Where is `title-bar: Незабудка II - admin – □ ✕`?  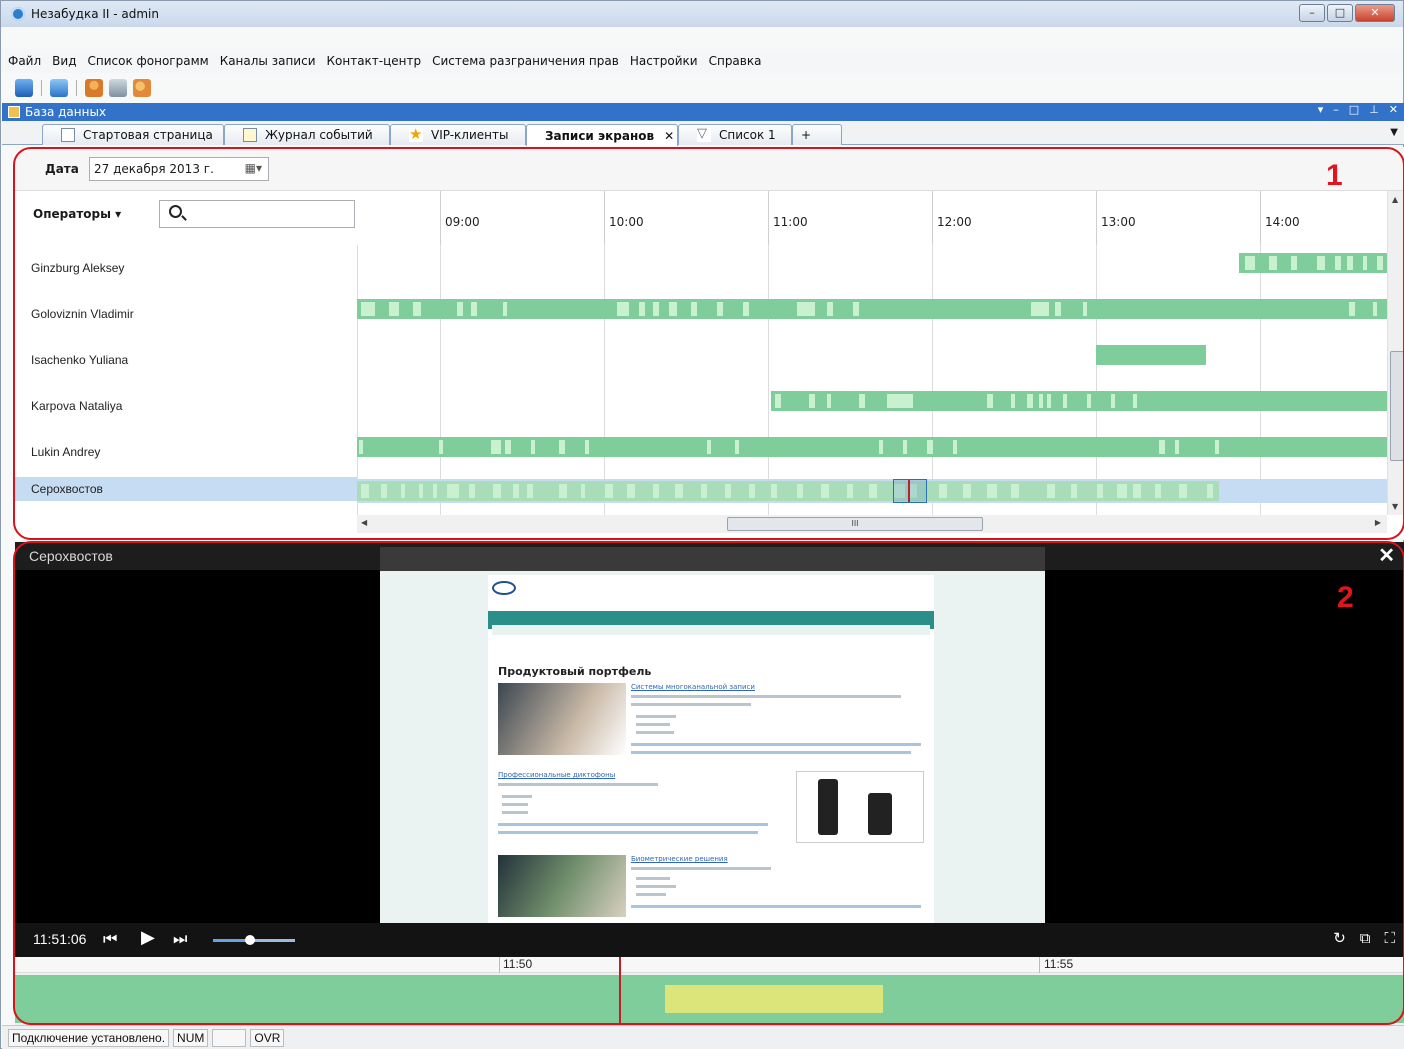 title-bar: Незабудка II - admin – □ ✕ is located at coordinates (702, 14).